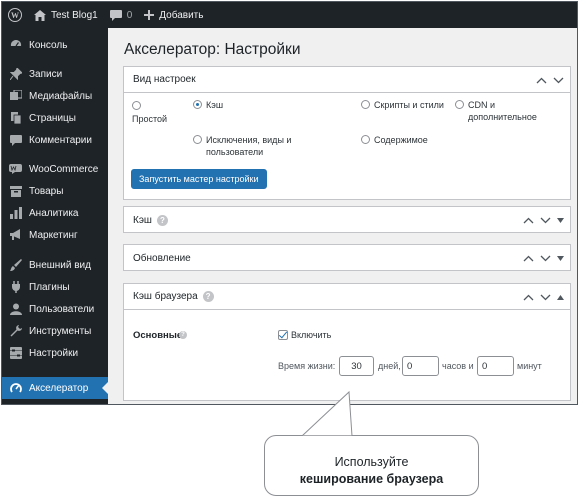 The width and height of the screenshot is (580, 502). Describe the element at coordinates (307, 366) in the screenshot. I see `lifetime-label: Время жизни:` at that location.